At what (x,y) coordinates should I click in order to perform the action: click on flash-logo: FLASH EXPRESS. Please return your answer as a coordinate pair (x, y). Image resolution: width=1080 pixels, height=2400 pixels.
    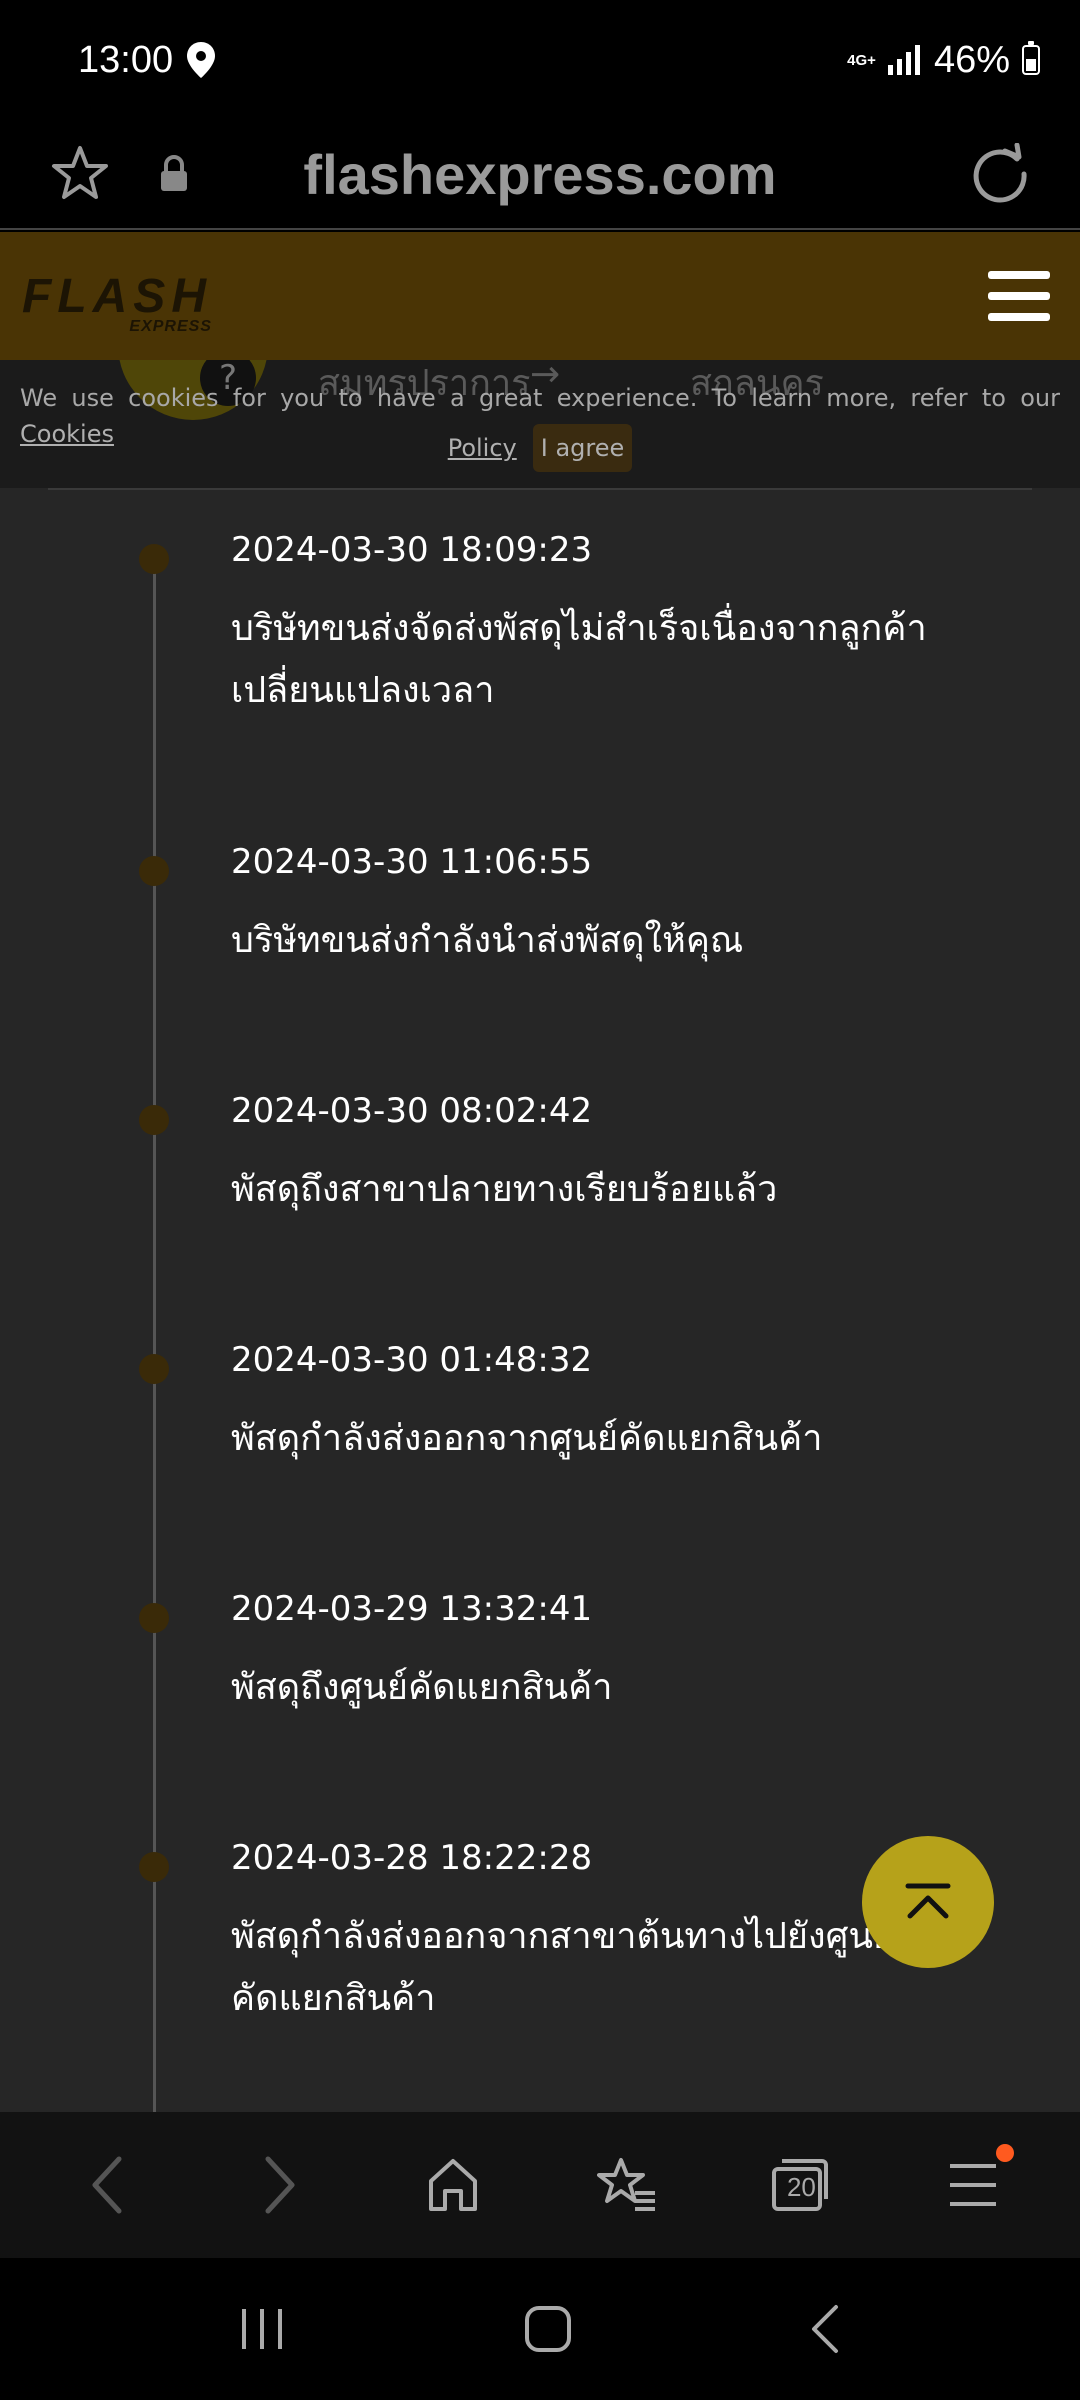
    Looking at the image, I should click on (117, 302).